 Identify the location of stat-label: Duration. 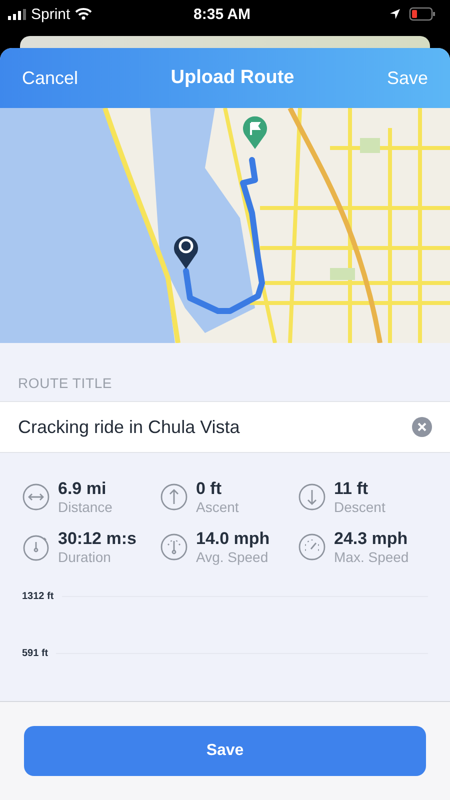
(85, 557).